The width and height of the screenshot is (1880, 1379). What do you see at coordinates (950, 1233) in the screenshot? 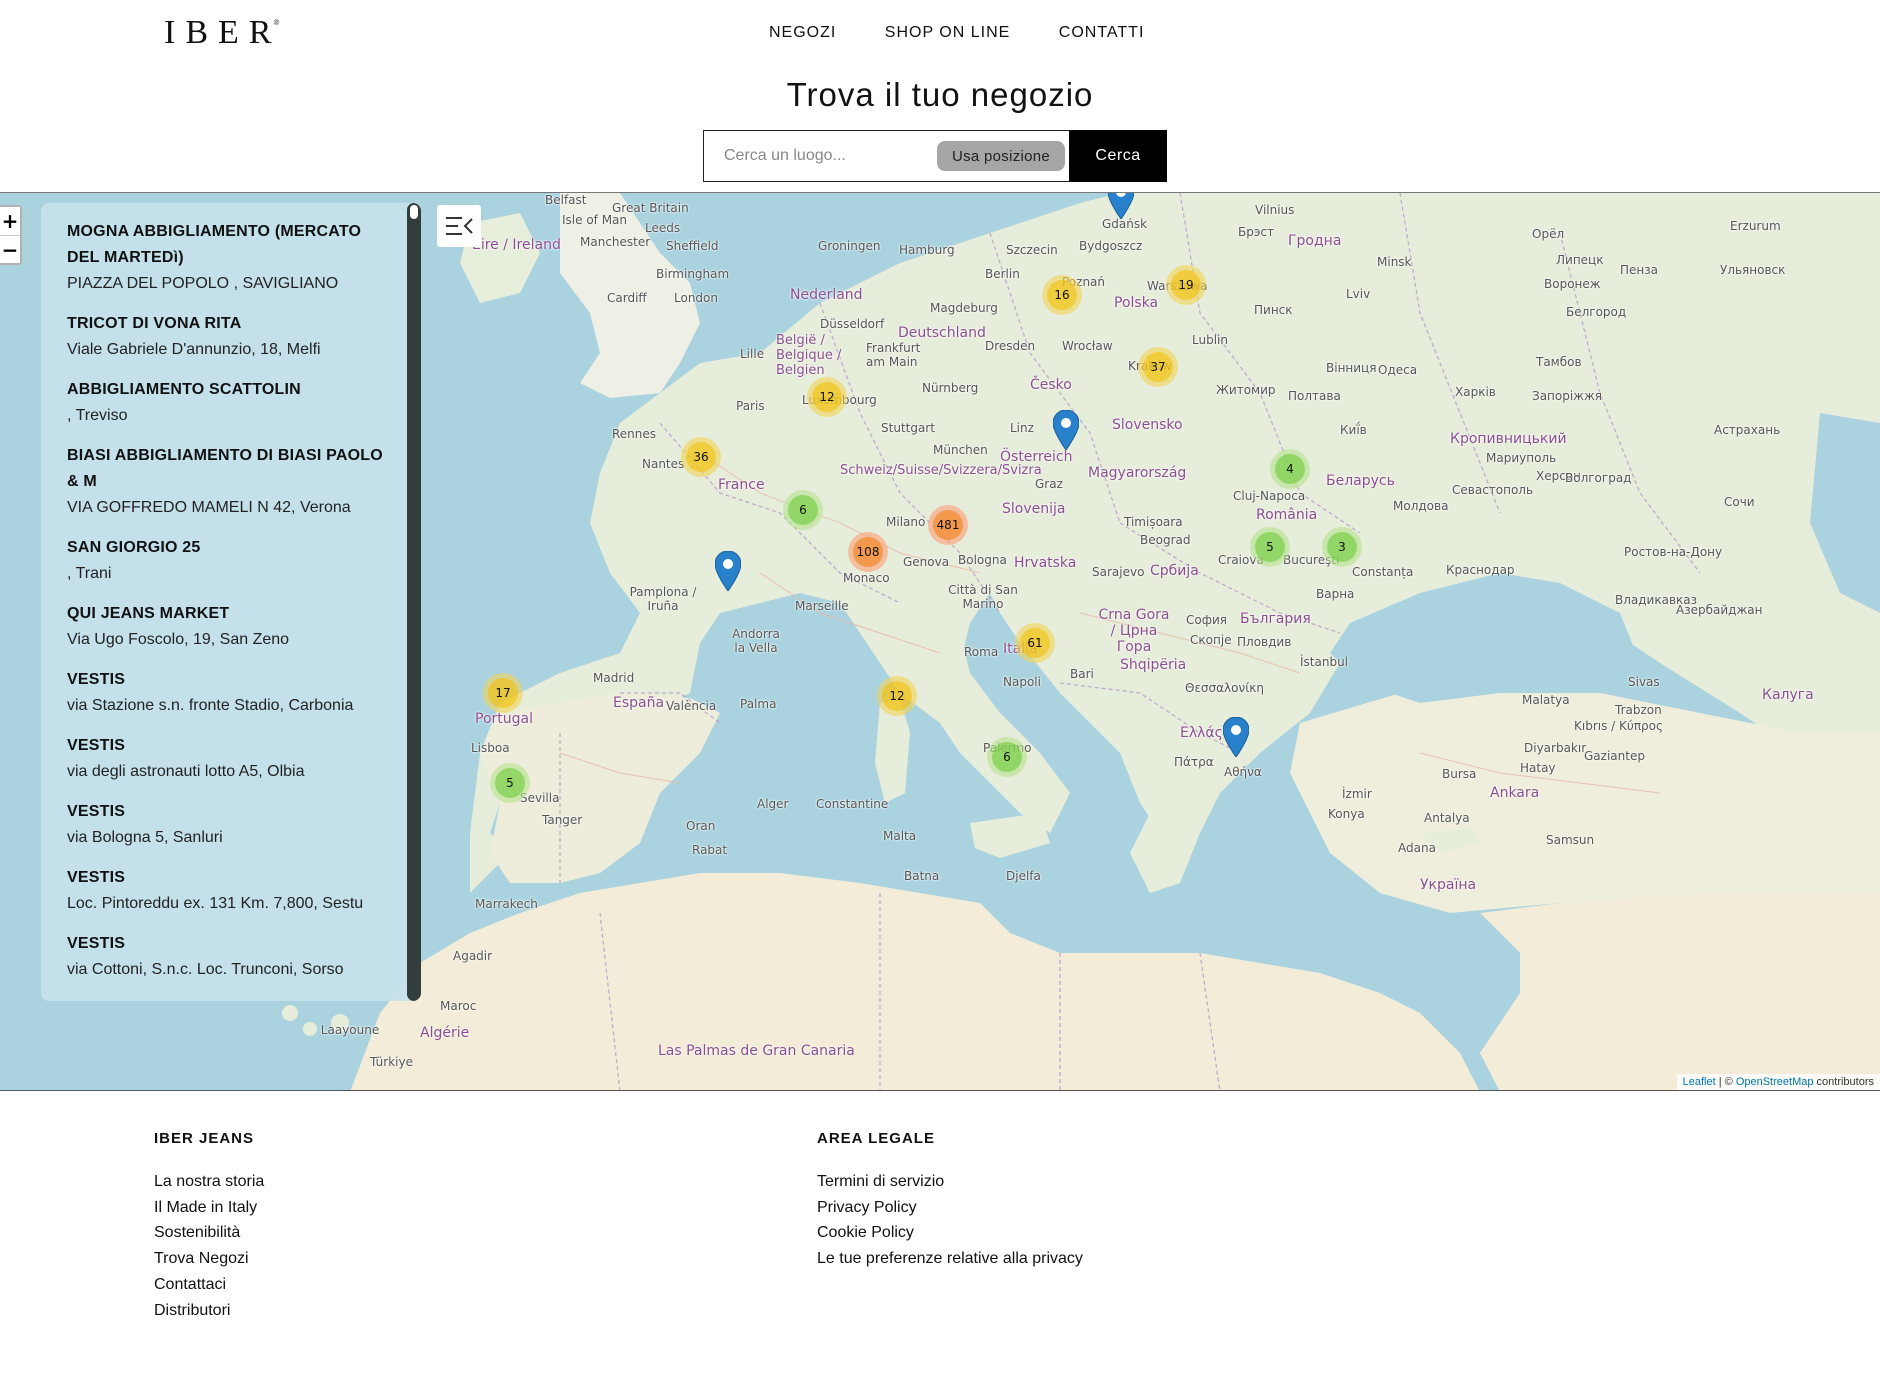
I see `footer-link-cookie: Cookie Policy` at bounding box center [950, 1233].